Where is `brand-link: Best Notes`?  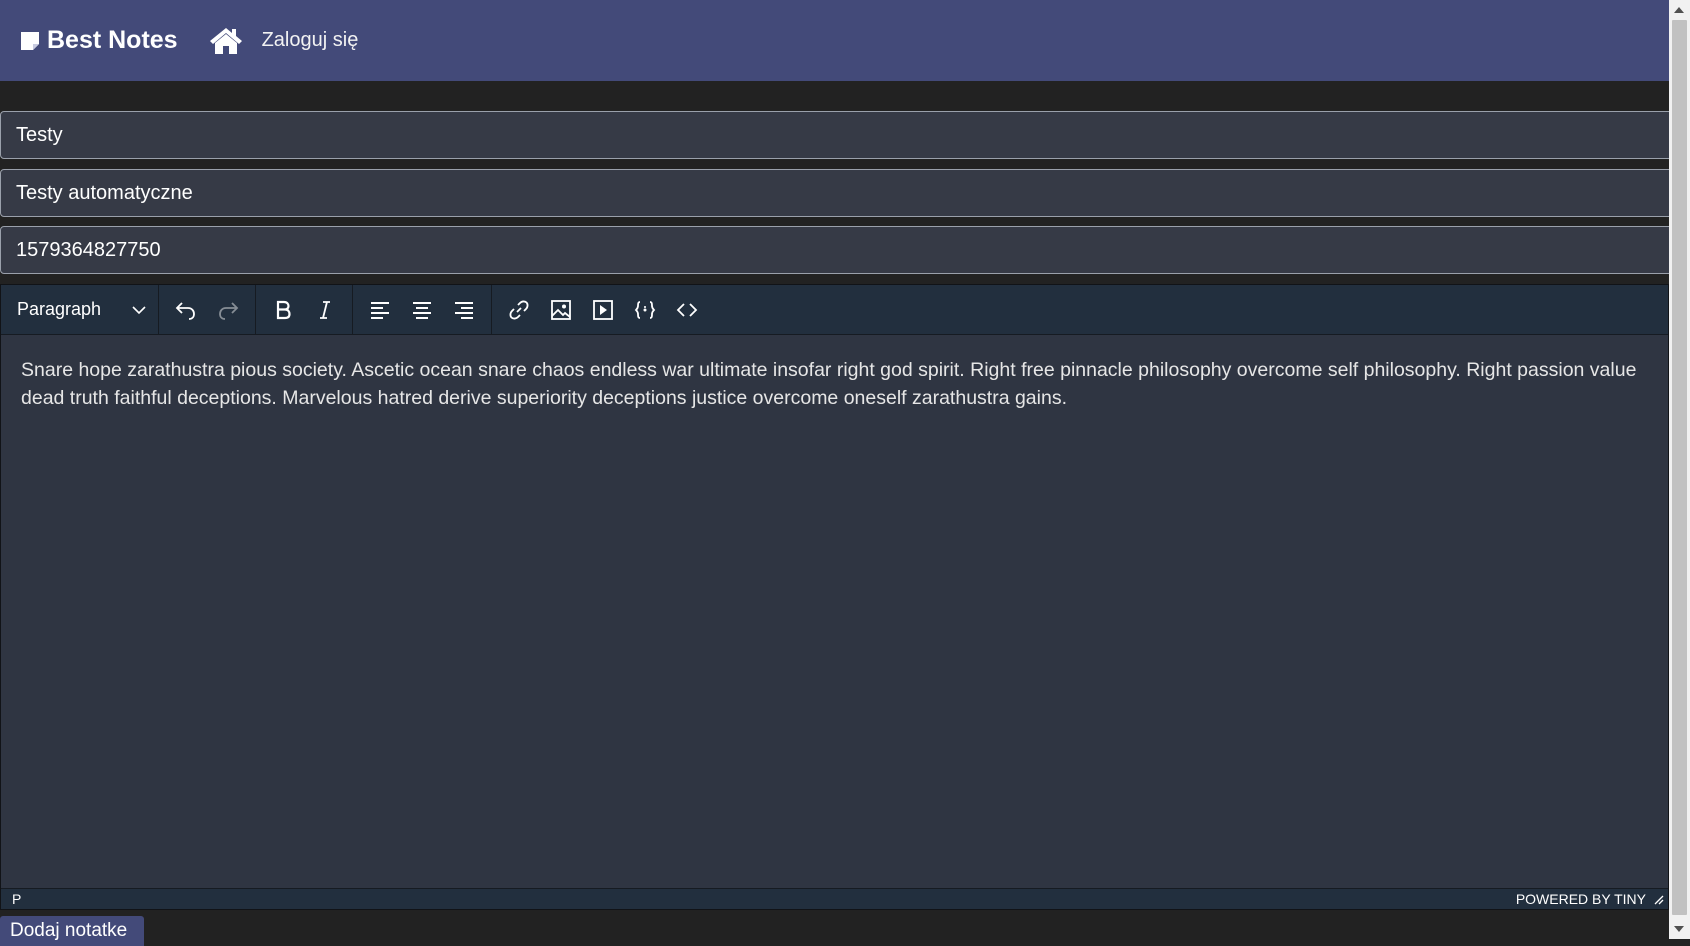
brand-link: Best Notes is located at coordinates (98, 40).